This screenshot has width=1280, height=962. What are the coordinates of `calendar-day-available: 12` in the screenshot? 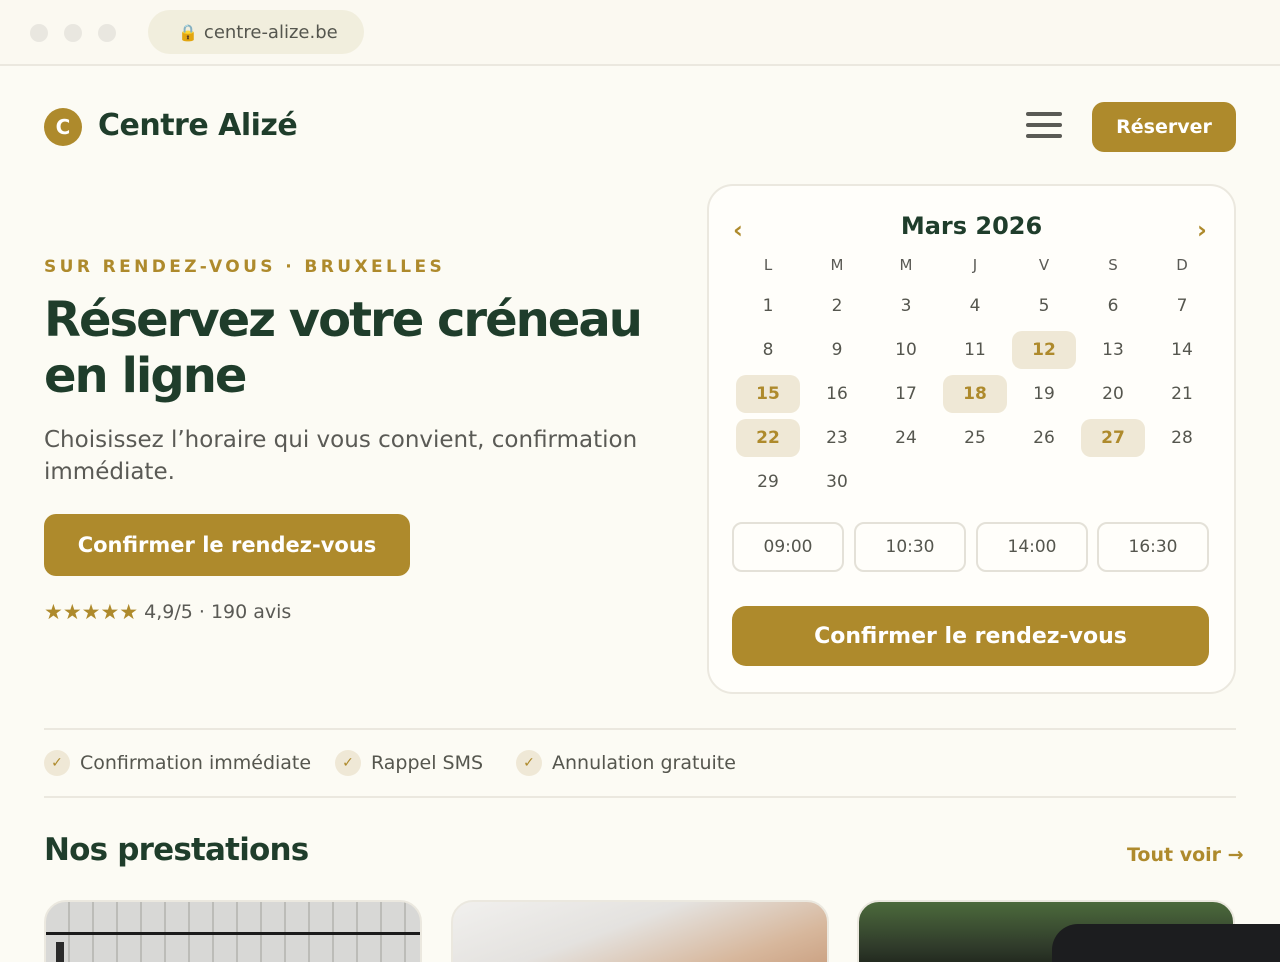 It's located at (1044, 350).